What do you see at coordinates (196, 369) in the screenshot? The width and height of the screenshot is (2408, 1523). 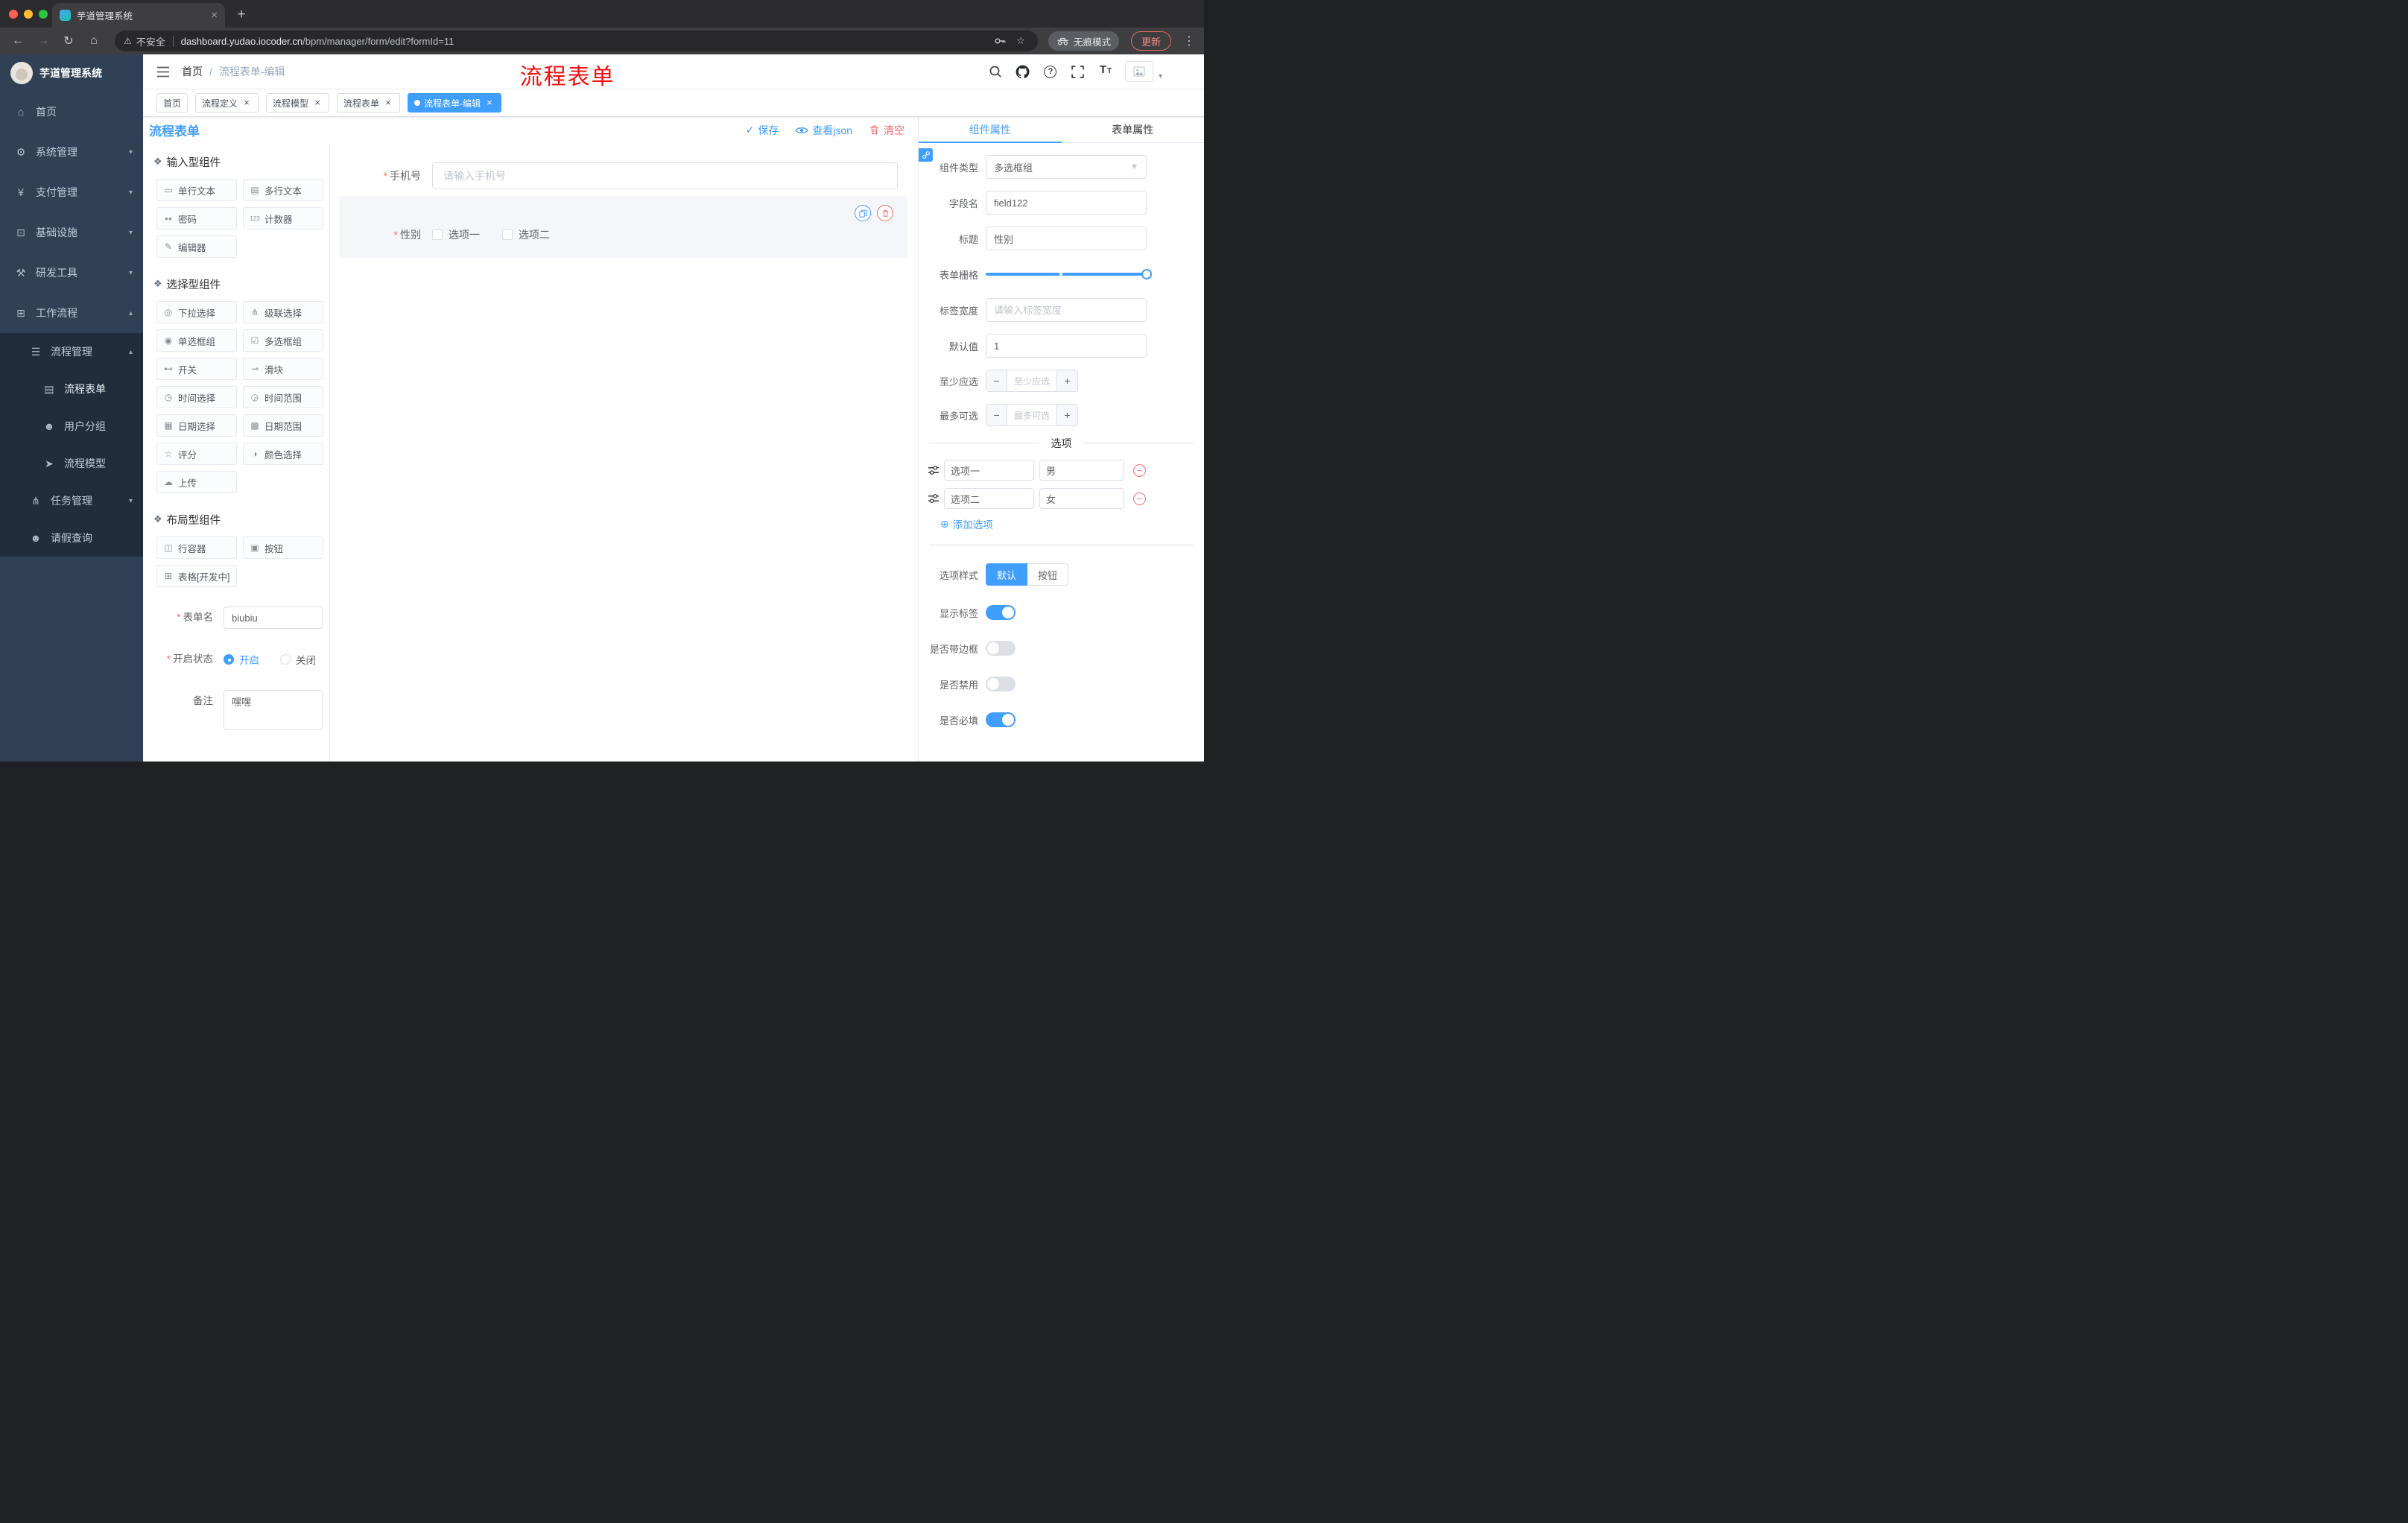 I see `palette-item-switch: ⊷ 开关` at bounding box center [196, 369].